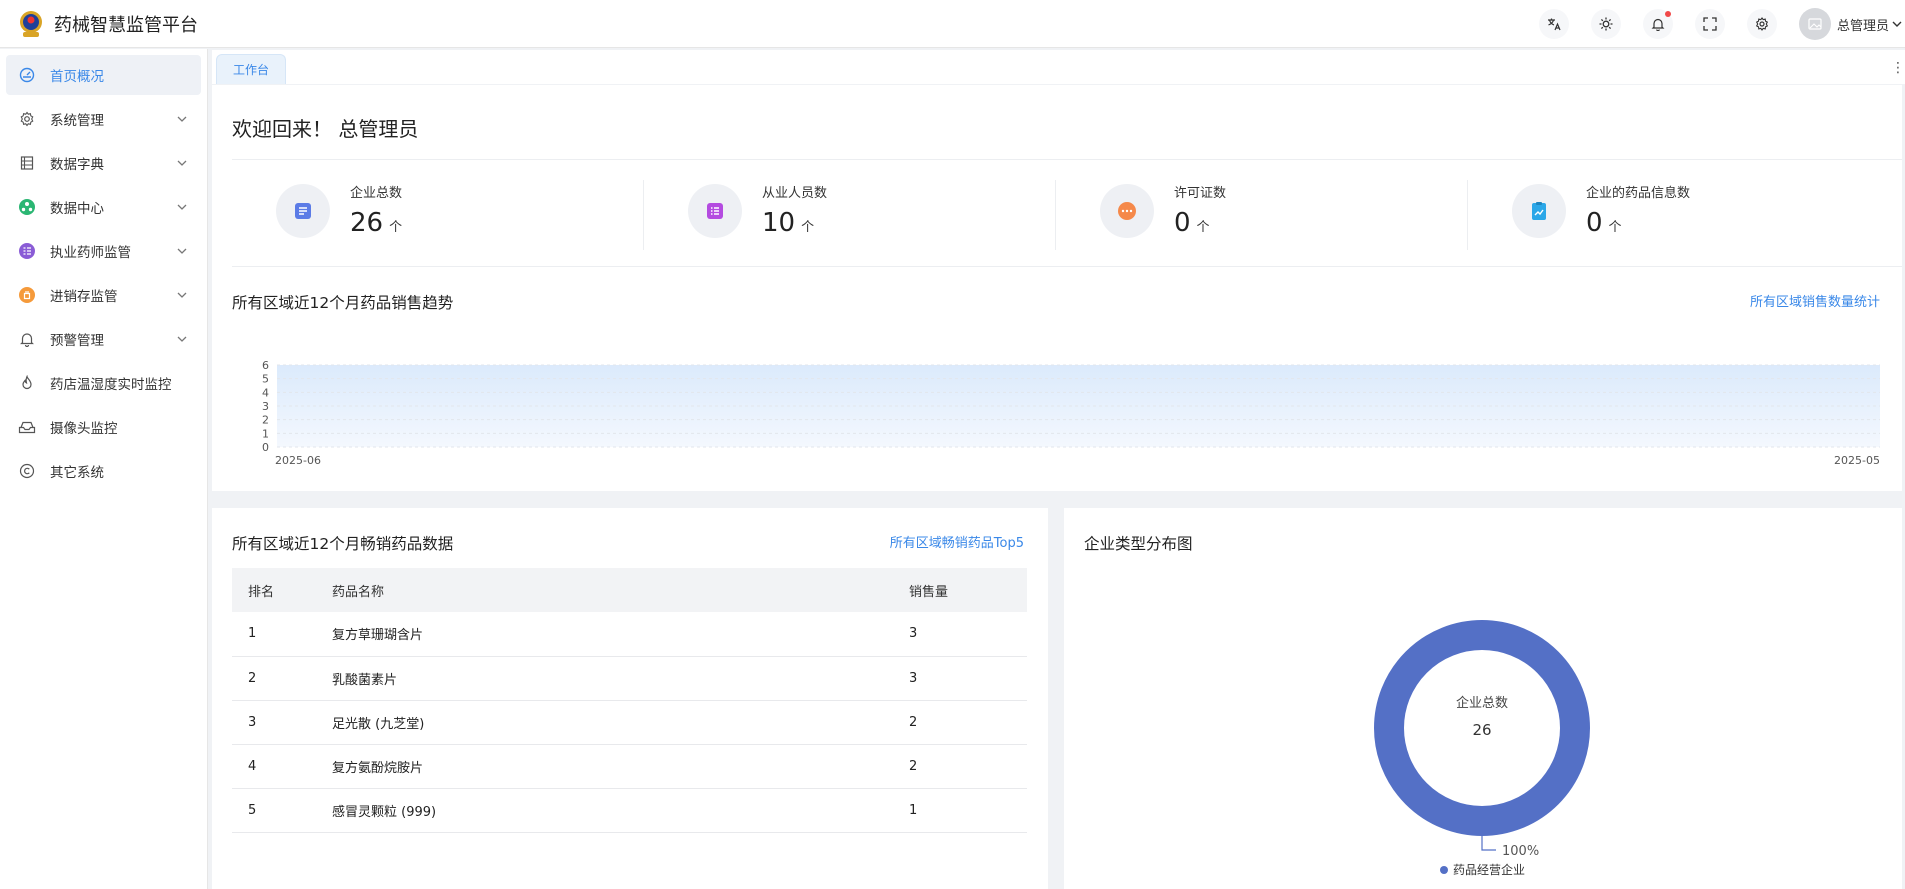 This screenshot has height=889, width=1905. Describe the element at coordinates (265, 406) in the screenshot. I see `y-tick-label: 3` at that location.